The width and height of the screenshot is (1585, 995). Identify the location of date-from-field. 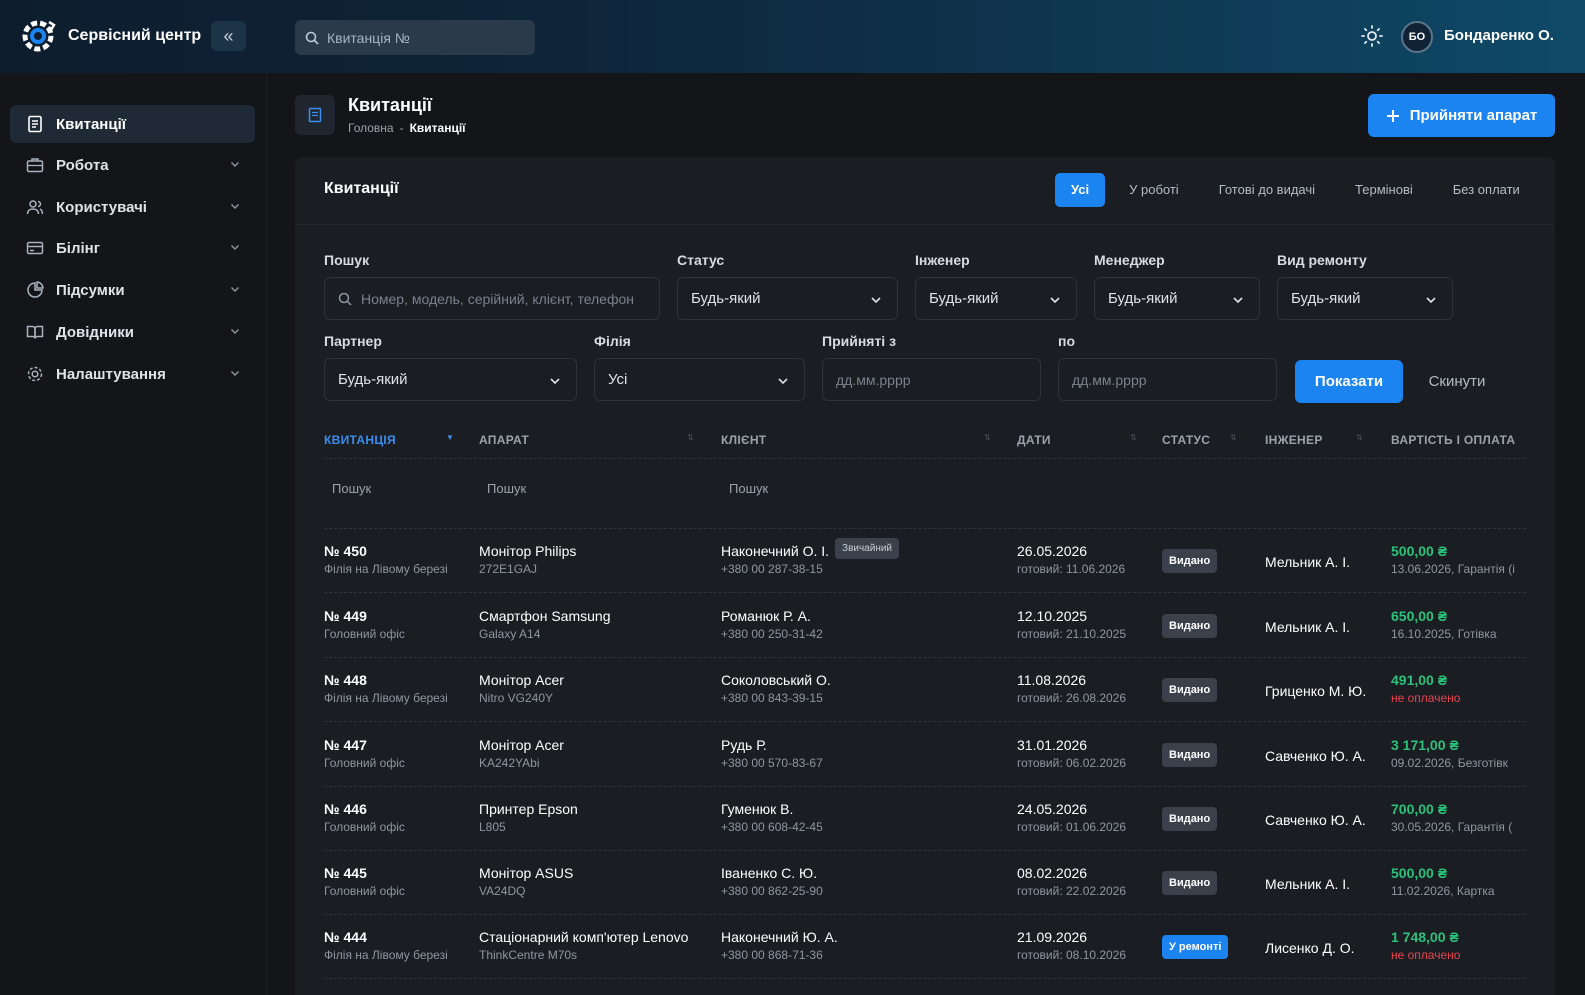
(931, 379).